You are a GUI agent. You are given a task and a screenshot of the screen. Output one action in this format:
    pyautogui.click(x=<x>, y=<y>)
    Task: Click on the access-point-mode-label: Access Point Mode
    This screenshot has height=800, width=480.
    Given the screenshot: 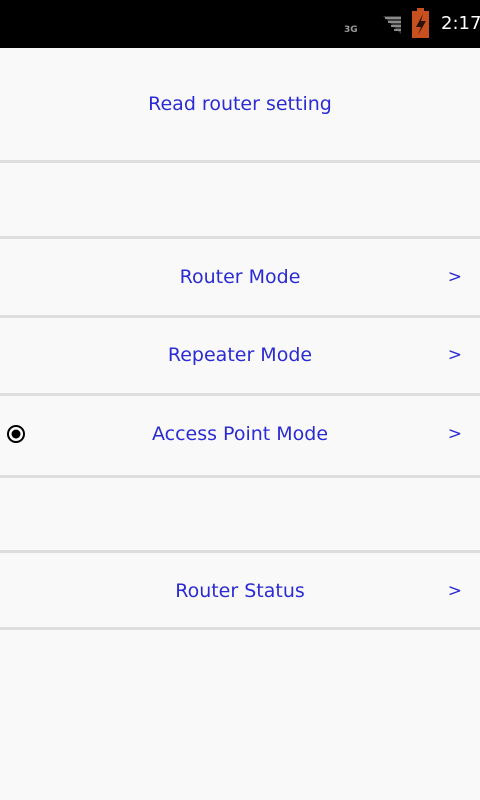 What is the action you would take?
    pyautogui.click(x=240, y=434)
    